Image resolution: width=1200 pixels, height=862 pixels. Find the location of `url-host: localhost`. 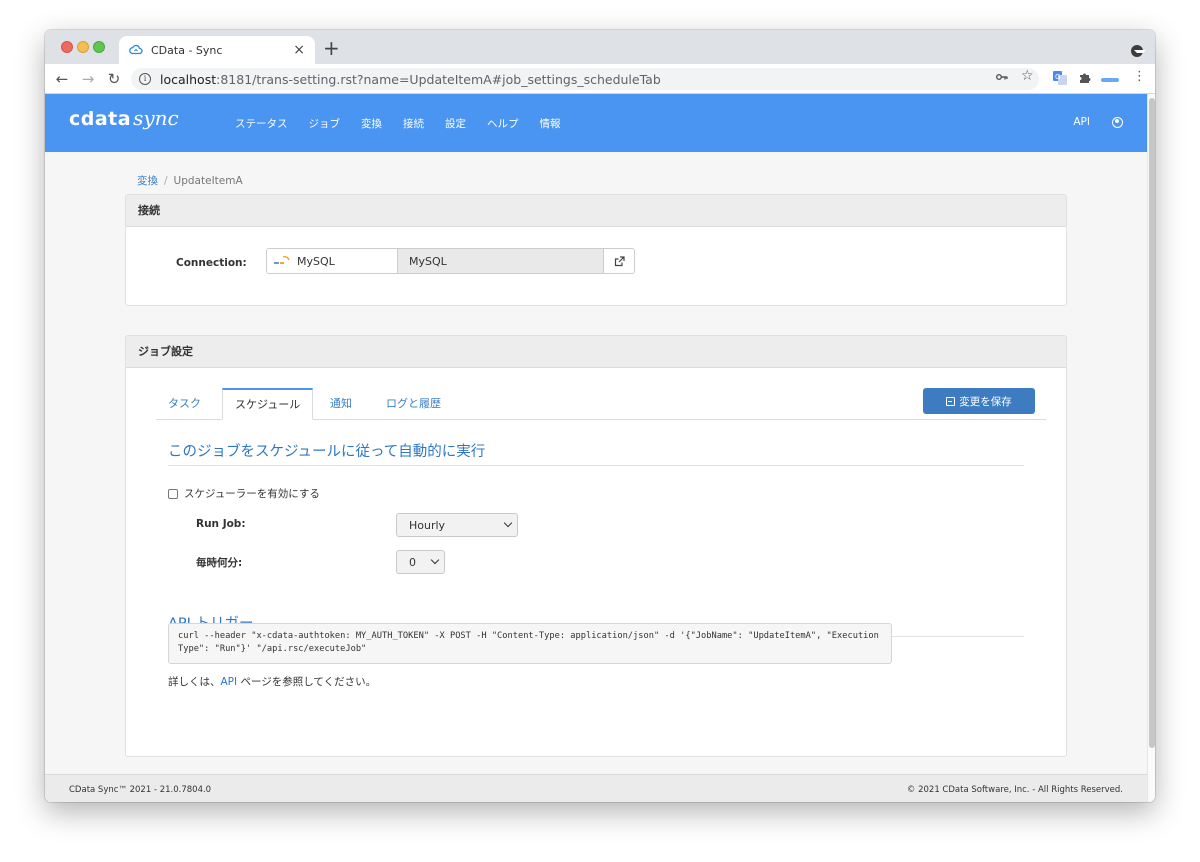

url-host: localhost is located at coordinates (188, 79).